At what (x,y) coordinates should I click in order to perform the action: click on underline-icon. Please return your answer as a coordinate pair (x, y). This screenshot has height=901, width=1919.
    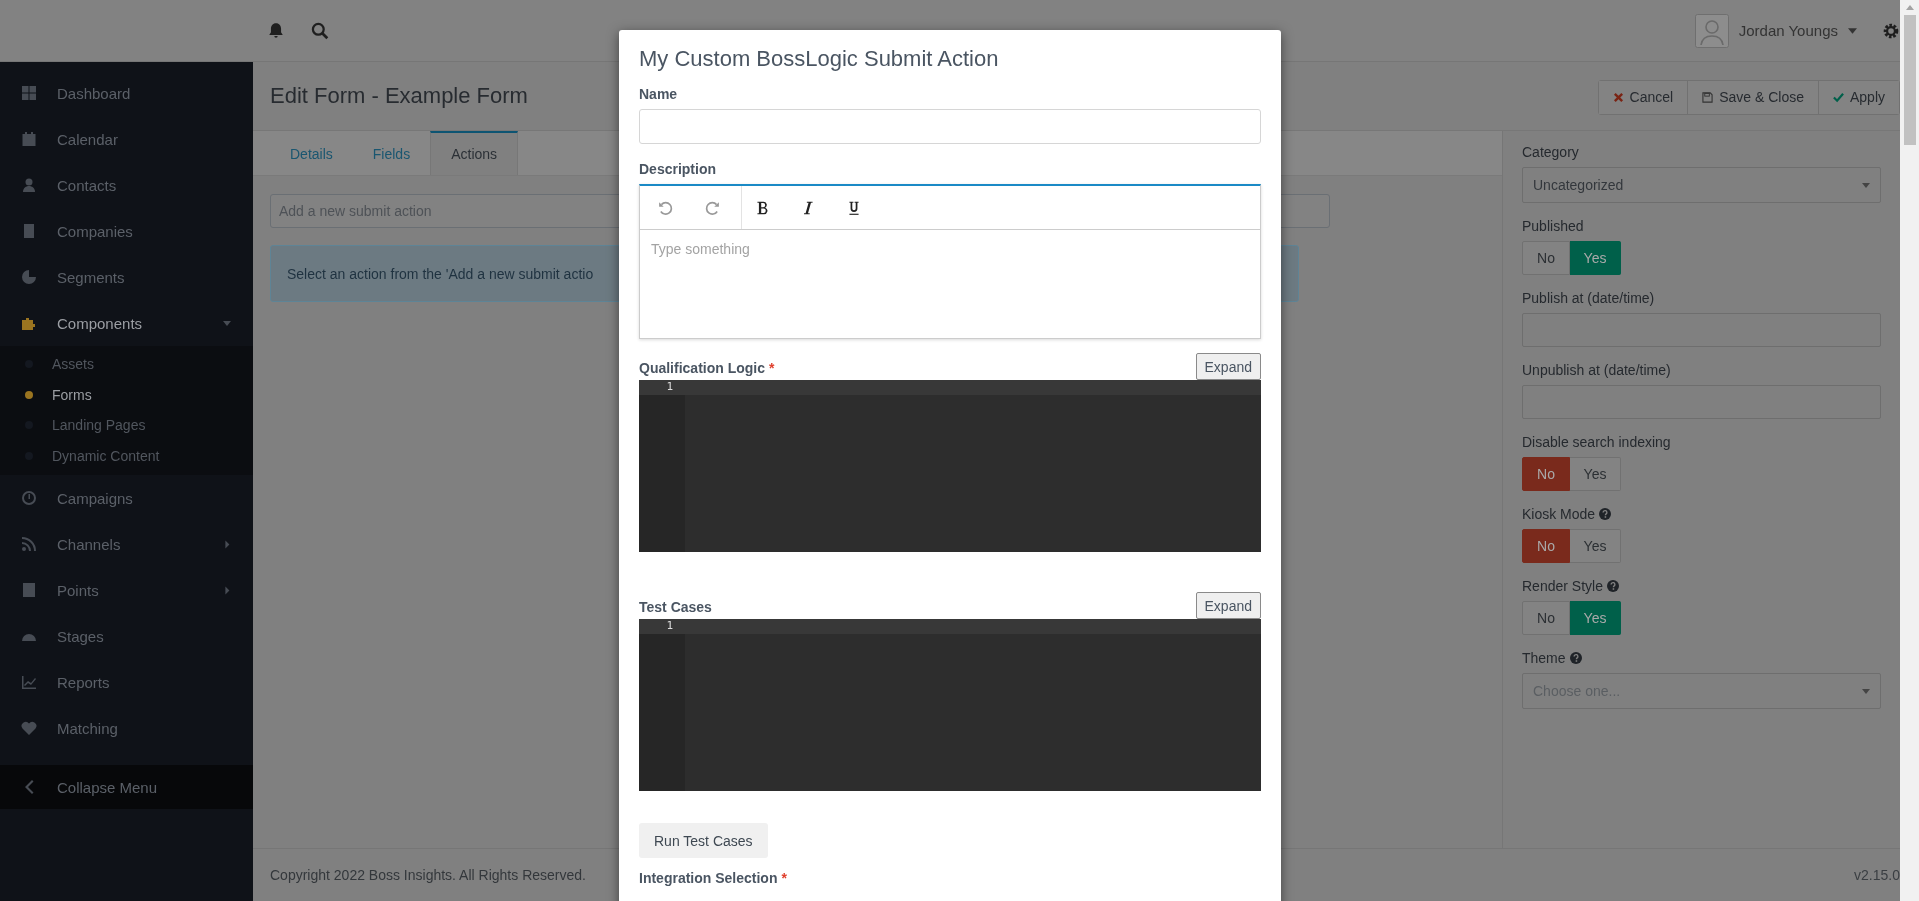
    Looking at the image, I should click on (854, 207).